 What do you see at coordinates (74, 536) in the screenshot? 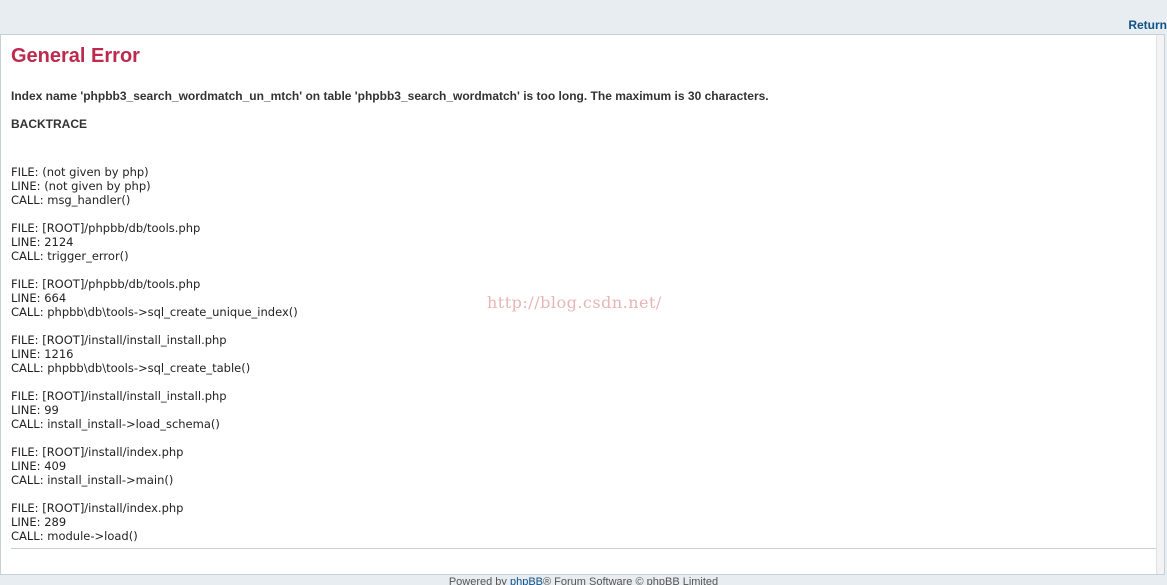
I see `trace-call: CALL: module->load()` at bounding box center [74, 536].